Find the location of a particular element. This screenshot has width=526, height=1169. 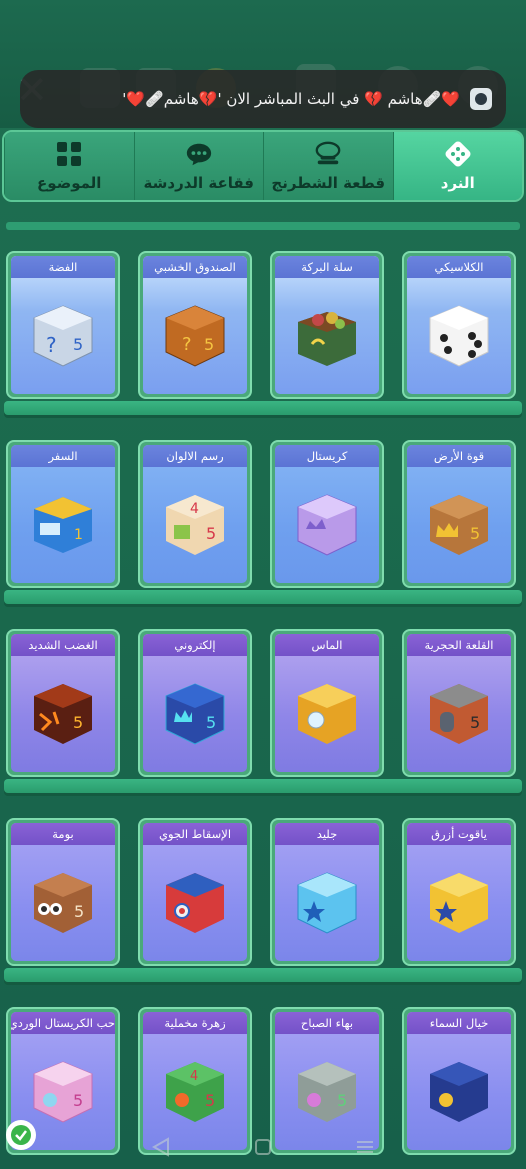

dice-card-title: الكلاسيكي is located at coordinates (459, 267).